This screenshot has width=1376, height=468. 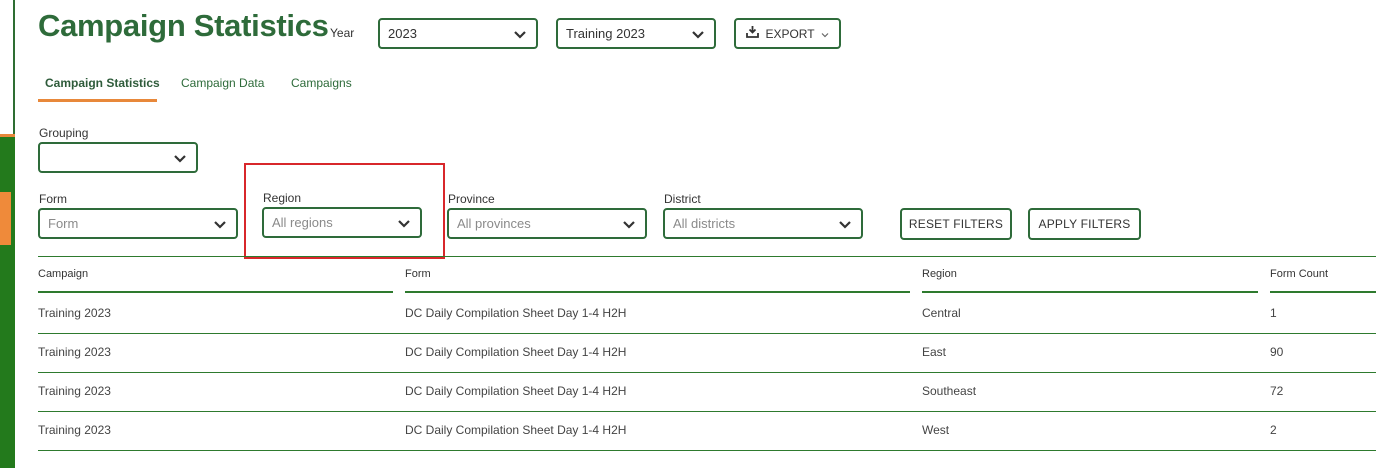 What do you see at coordinates (936, 430) in the screenshot?
I see `cell-region: West` at bounding box center [936, 430].